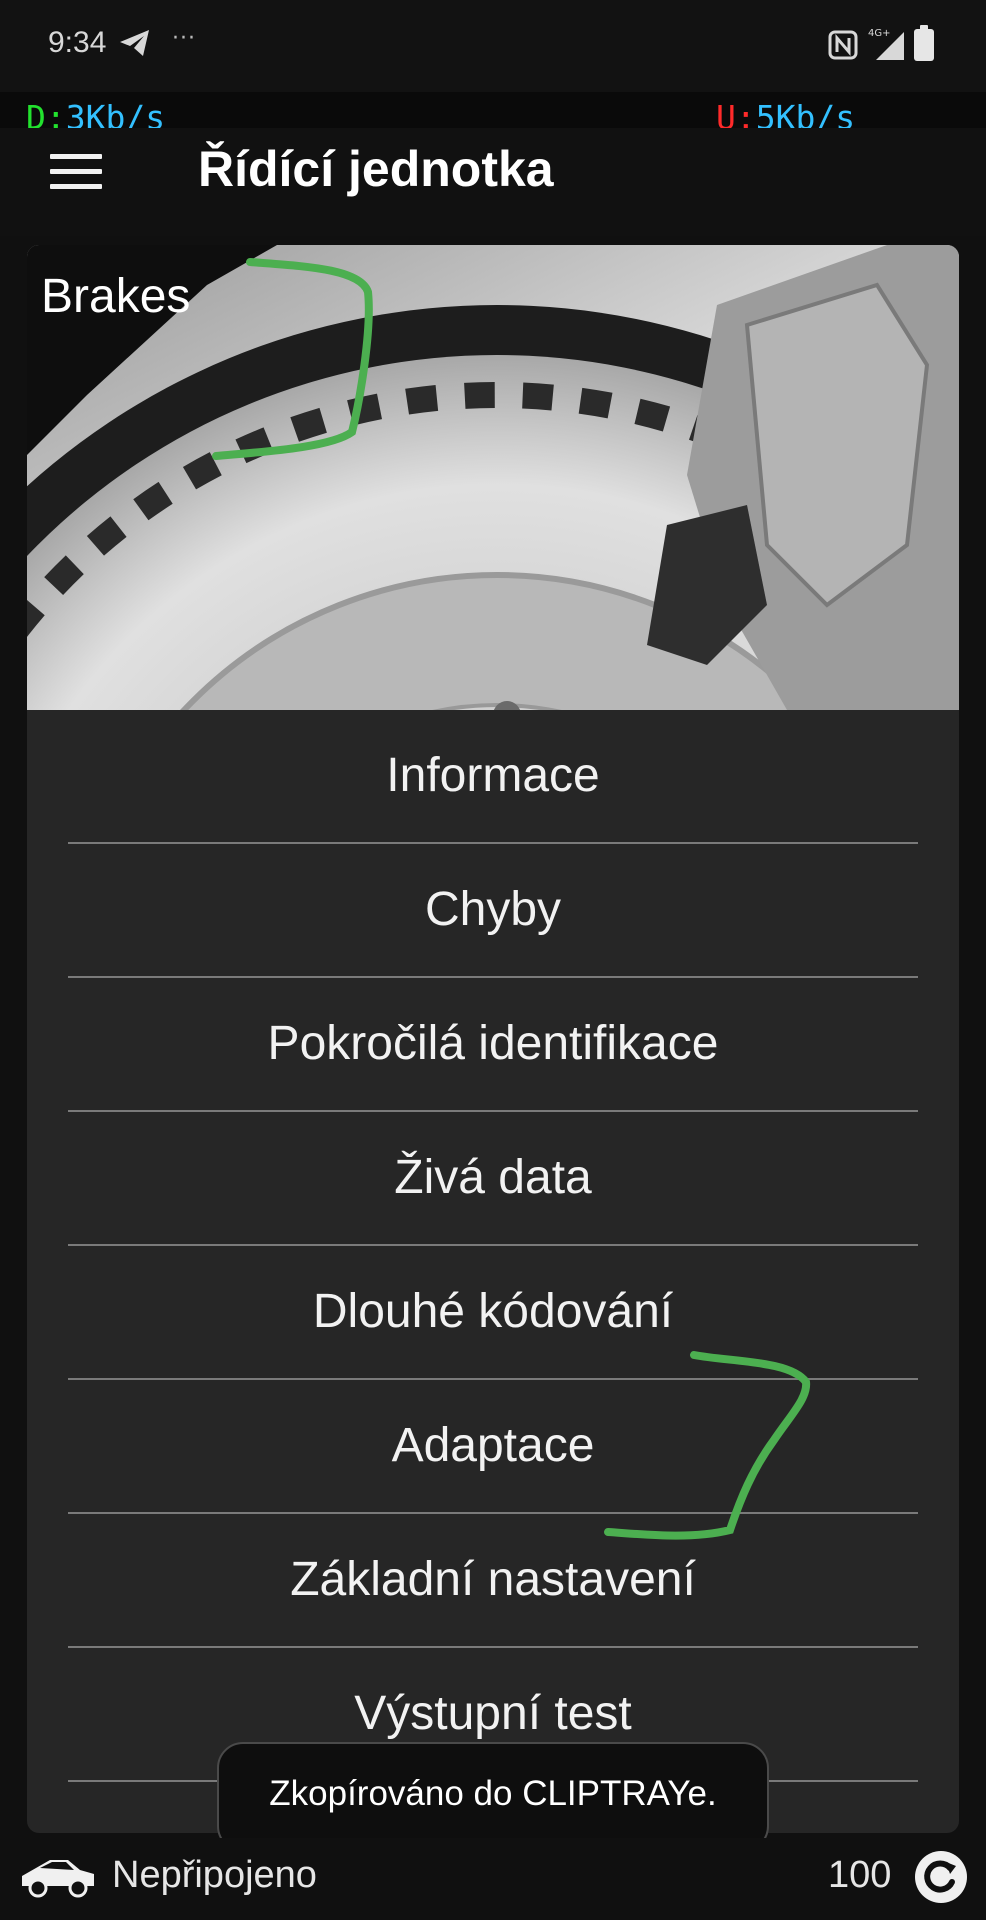  Describe the element at coordinates (77, 42) in the screenshot. I see `status-time: 9:34` at that location.